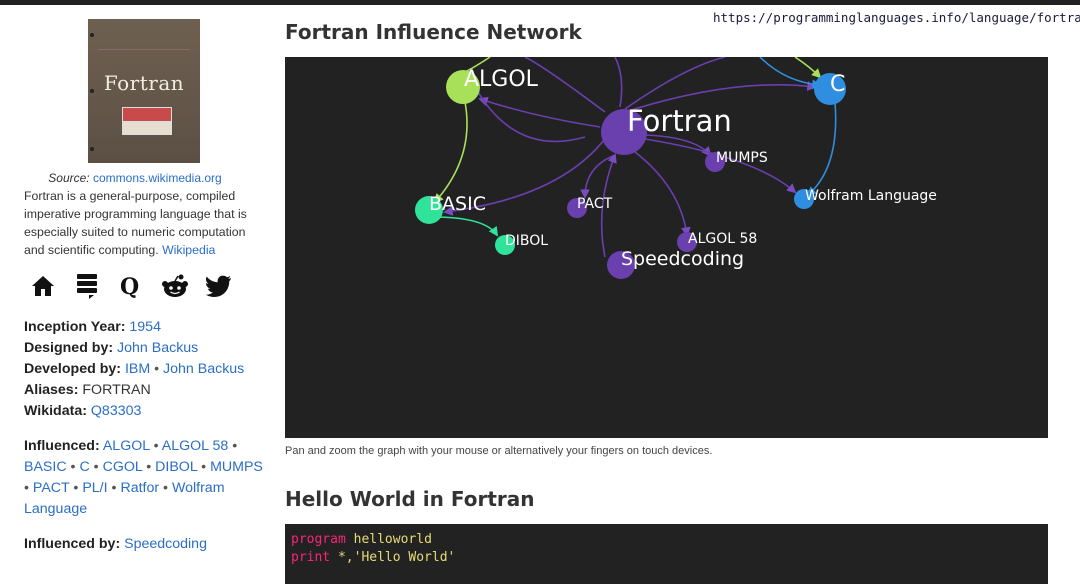  Describe the element at coordinates (126, 446) in the screenshot. I see `influenced-link: ALGOL` at that location.